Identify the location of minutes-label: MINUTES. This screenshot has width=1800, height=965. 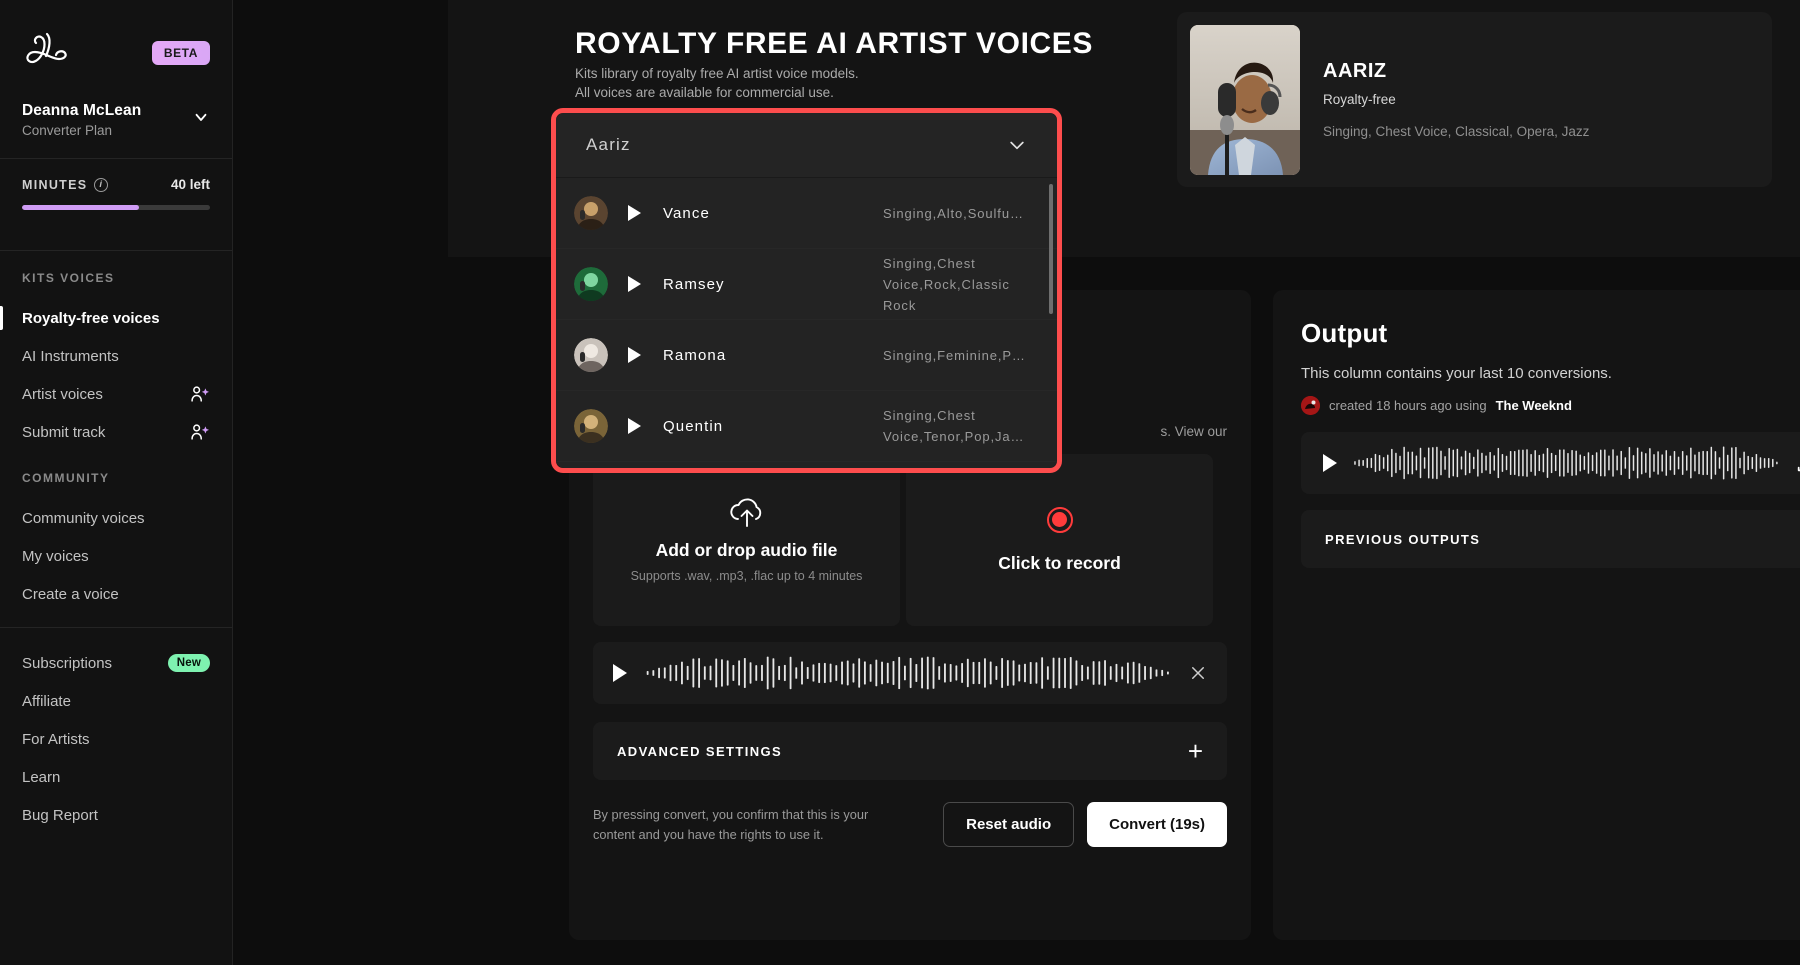
(55, 184).